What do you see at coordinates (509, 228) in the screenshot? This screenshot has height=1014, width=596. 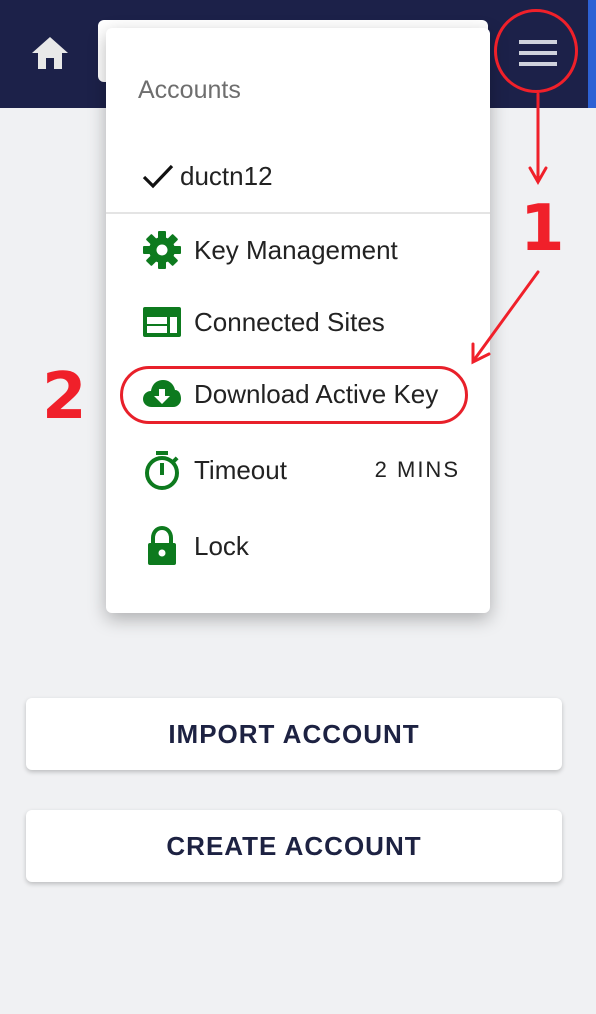 I see `annotation-arrows` at bounding box center [509, 228].